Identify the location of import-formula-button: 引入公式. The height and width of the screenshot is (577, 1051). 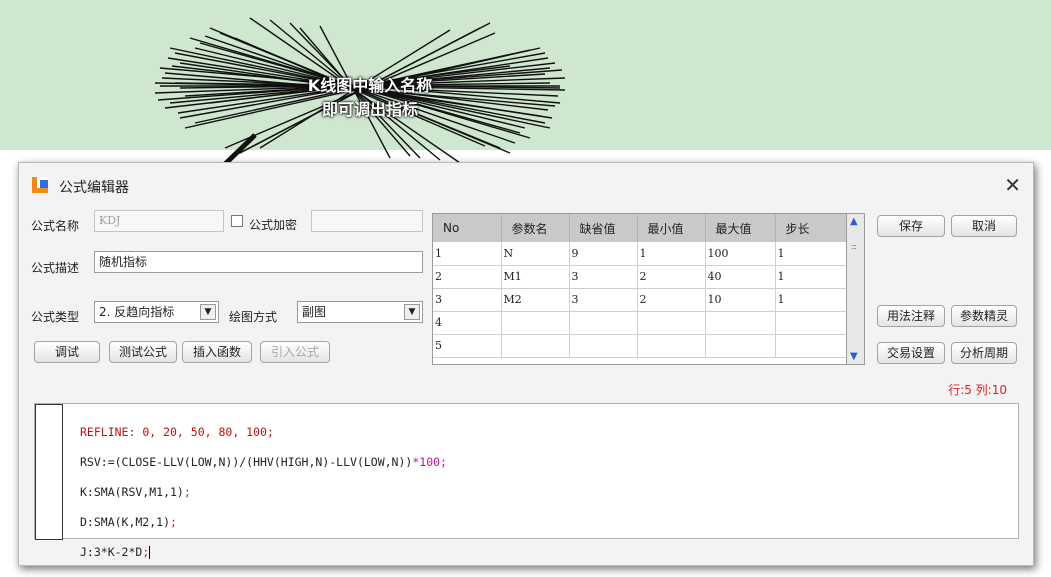
(295, 352).